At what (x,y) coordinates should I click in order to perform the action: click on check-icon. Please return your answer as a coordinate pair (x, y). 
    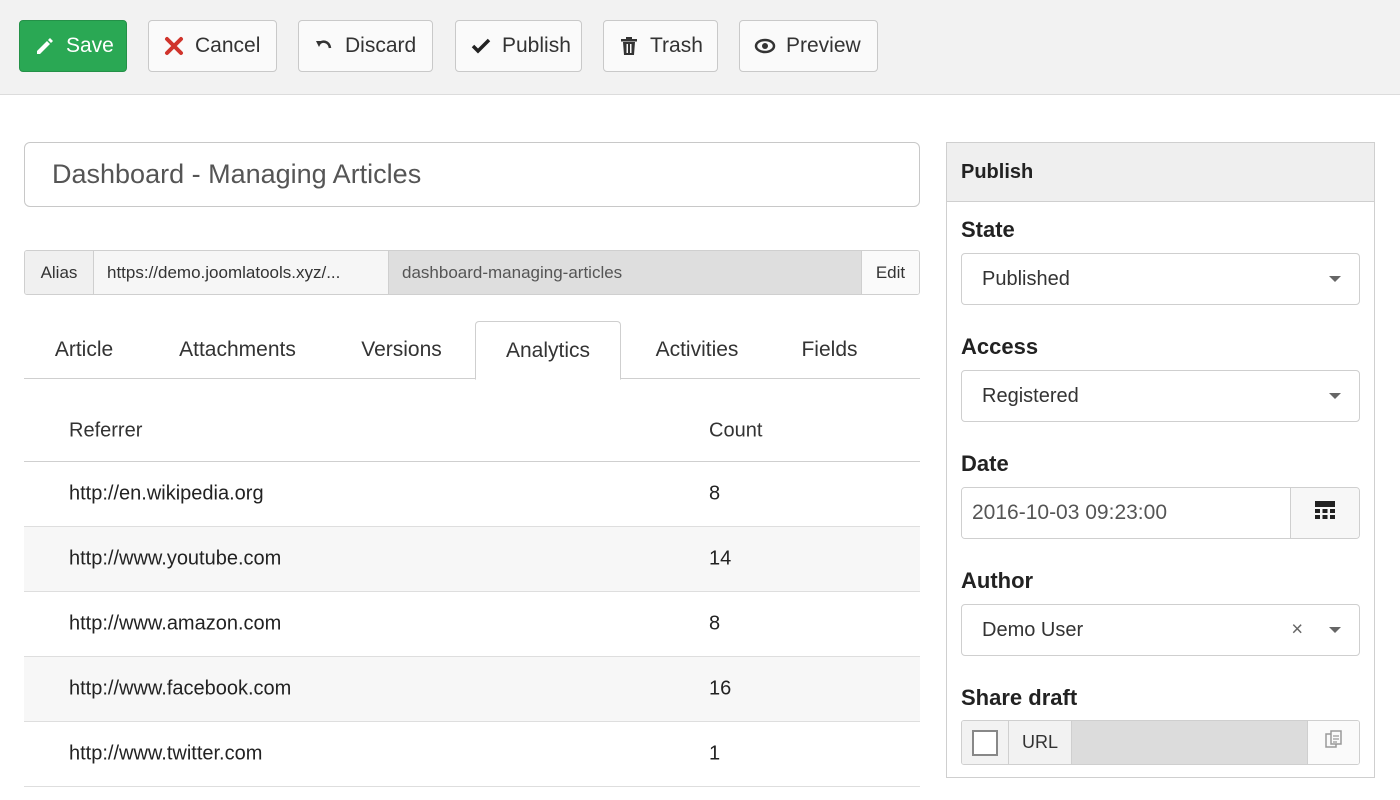
    Looking at the image, I should click on (481, 46).